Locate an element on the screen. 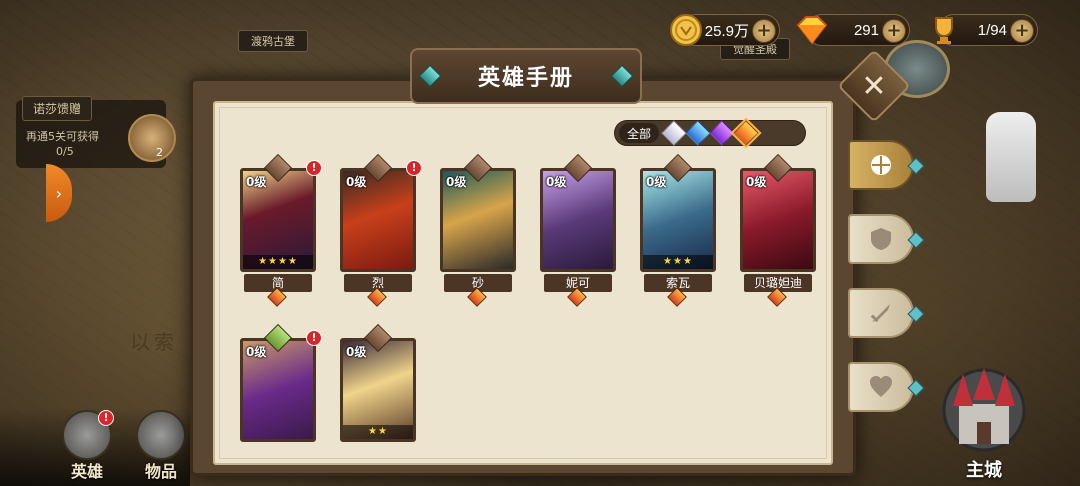 The height and width of the screenshot is (486, 1080). map-script-text: 以索 is located at coordinates (154, 342).